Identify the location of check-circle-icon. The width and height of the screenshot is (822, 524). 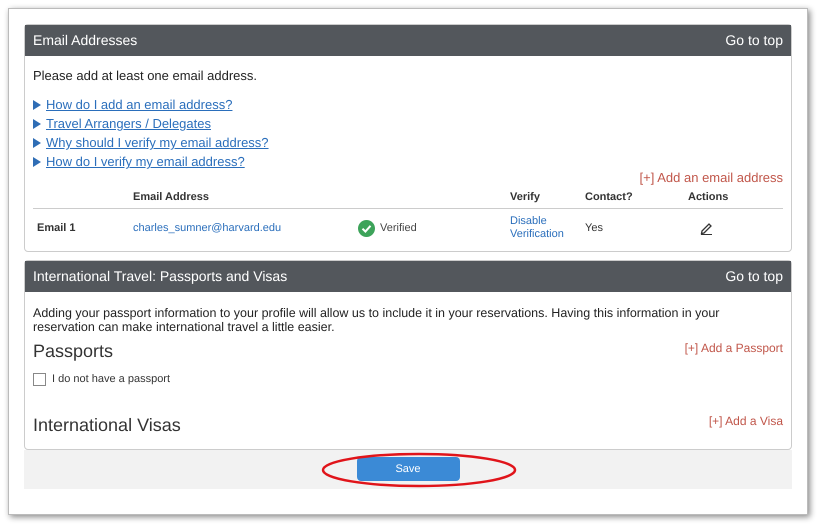
(366, 228).